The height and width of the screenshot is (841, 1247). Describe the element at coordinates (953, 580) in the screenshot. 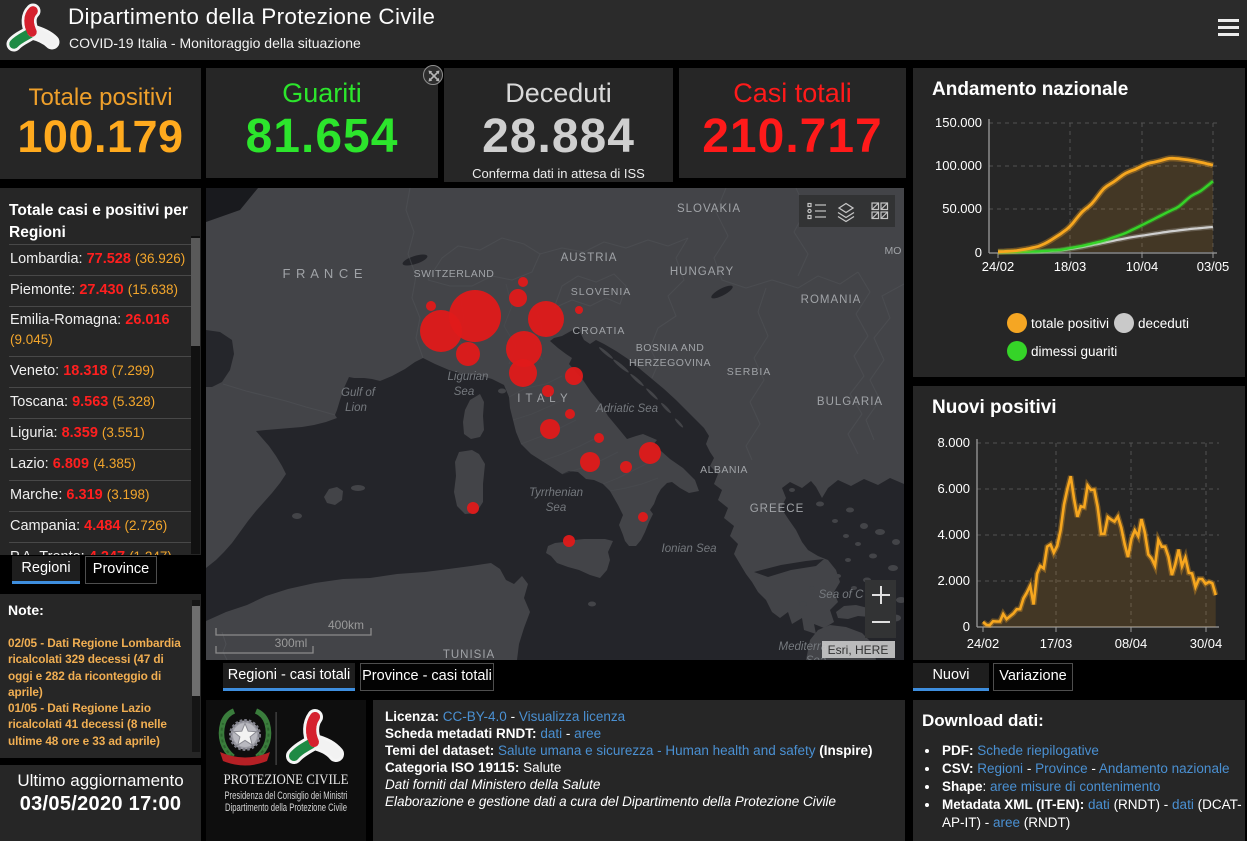

I see `svg-text: 2.000` at that location.